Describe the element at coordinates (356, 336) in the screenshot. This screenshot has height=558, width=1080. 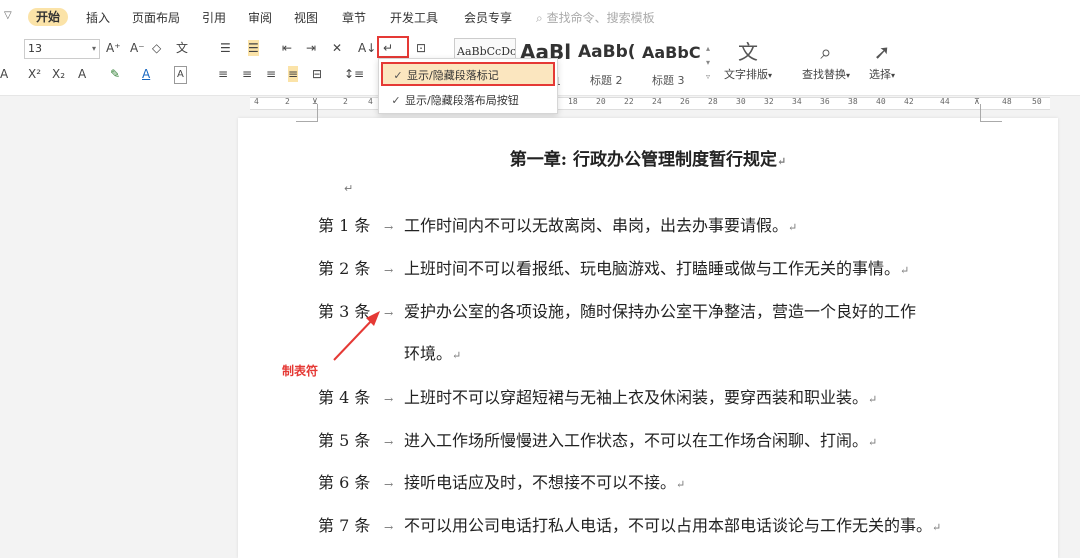
I see `annotation-arrow` at that location.